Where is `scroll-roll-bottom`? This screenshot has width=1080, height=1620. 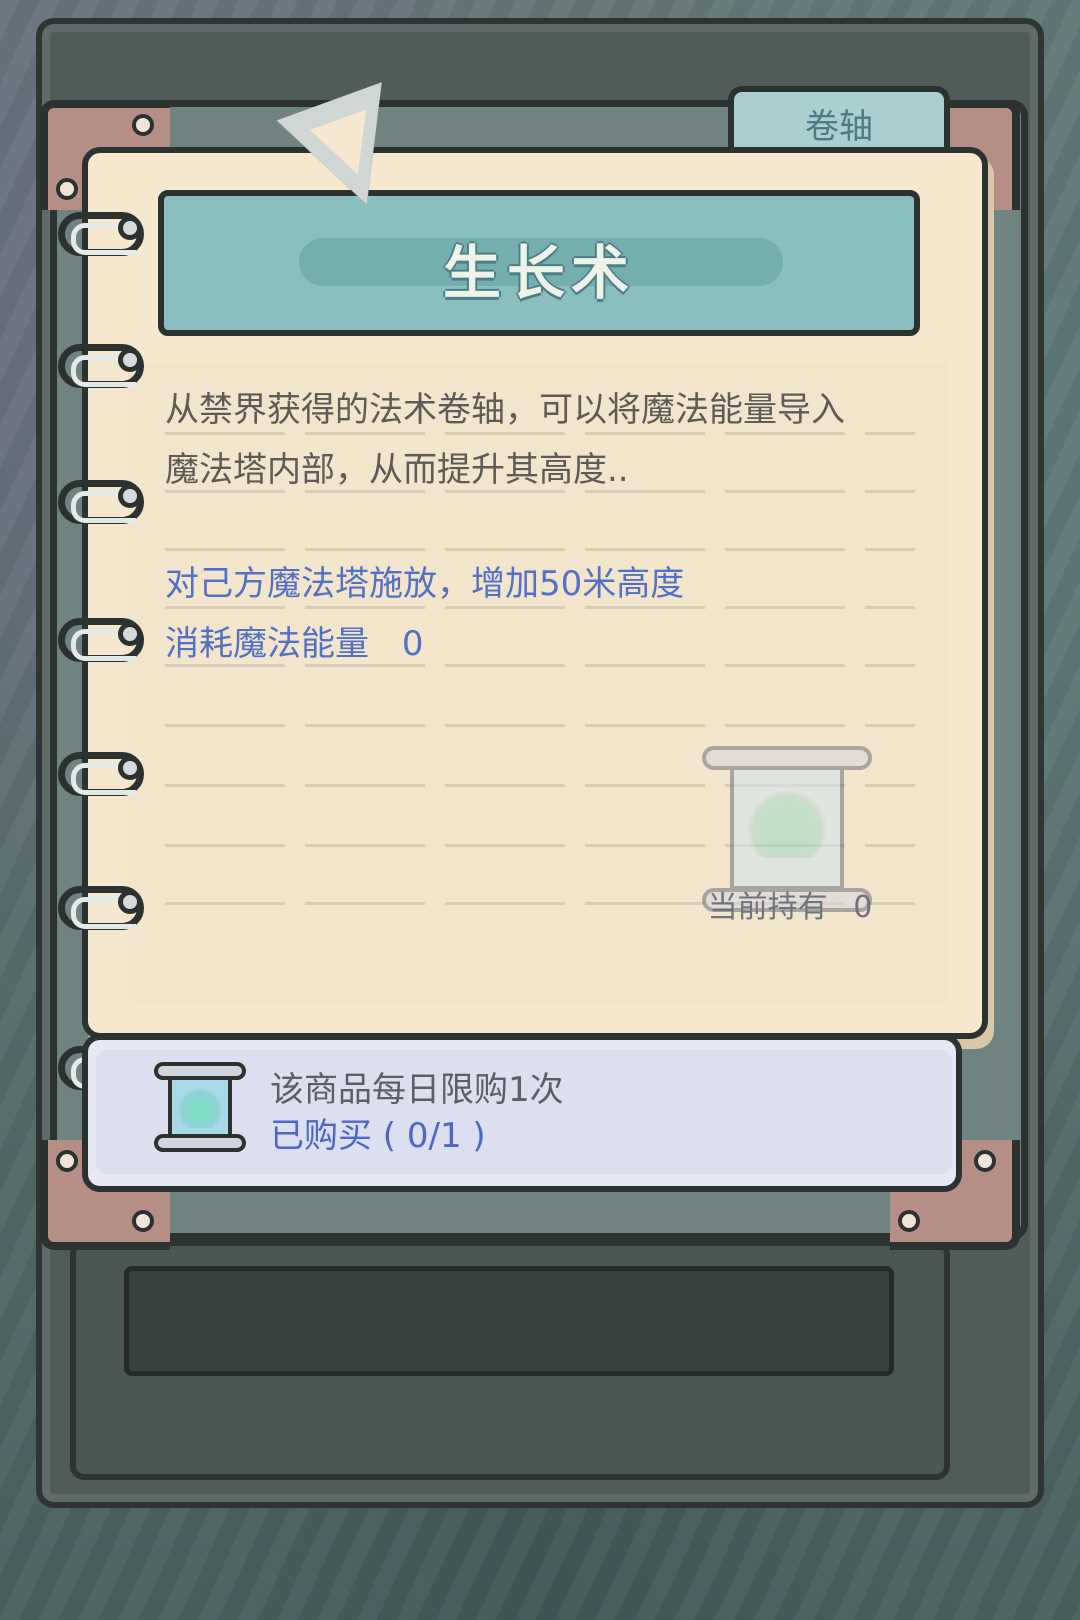
scroll-roll-bottom is located at coordinates (200, 1143).